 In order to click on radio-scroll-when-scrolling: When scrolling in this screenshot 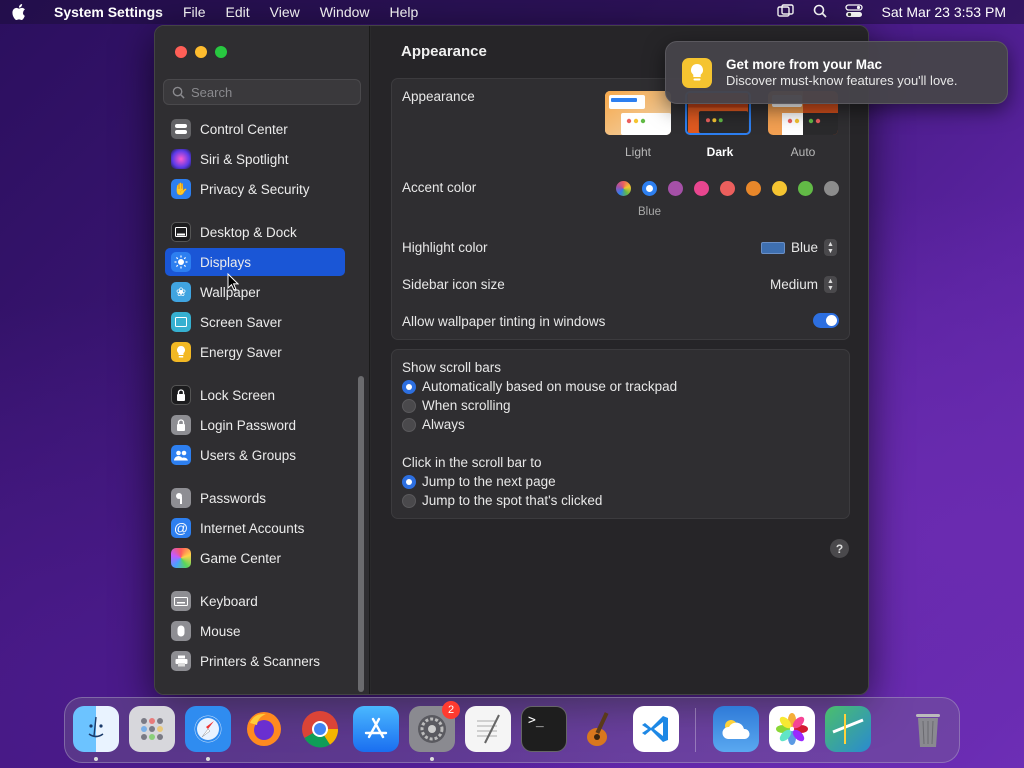, I will do `click(456, 405)`.